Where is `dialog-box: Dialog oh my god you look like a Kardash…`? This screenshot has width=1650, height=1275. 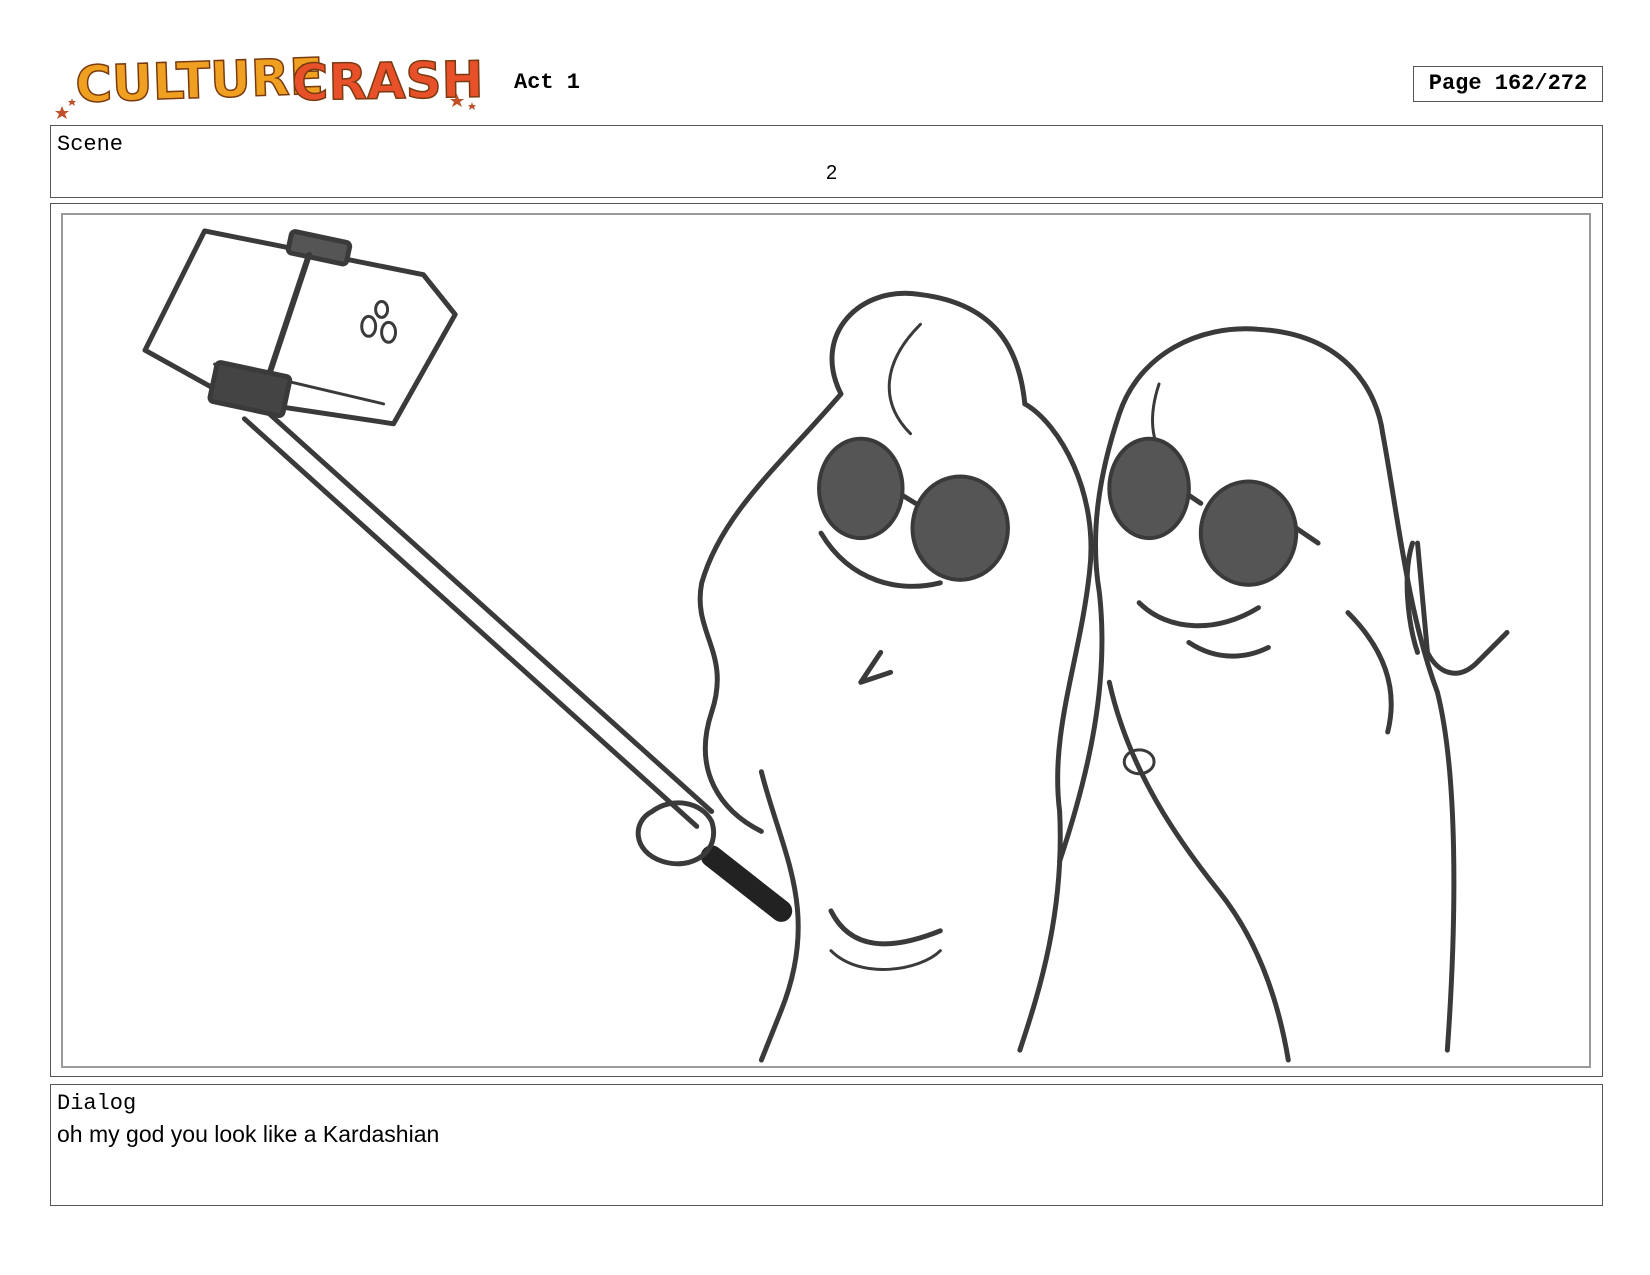
dialog-box: Dialog oh my god you look like a Kardash… is located at coordinates (826, 1145).